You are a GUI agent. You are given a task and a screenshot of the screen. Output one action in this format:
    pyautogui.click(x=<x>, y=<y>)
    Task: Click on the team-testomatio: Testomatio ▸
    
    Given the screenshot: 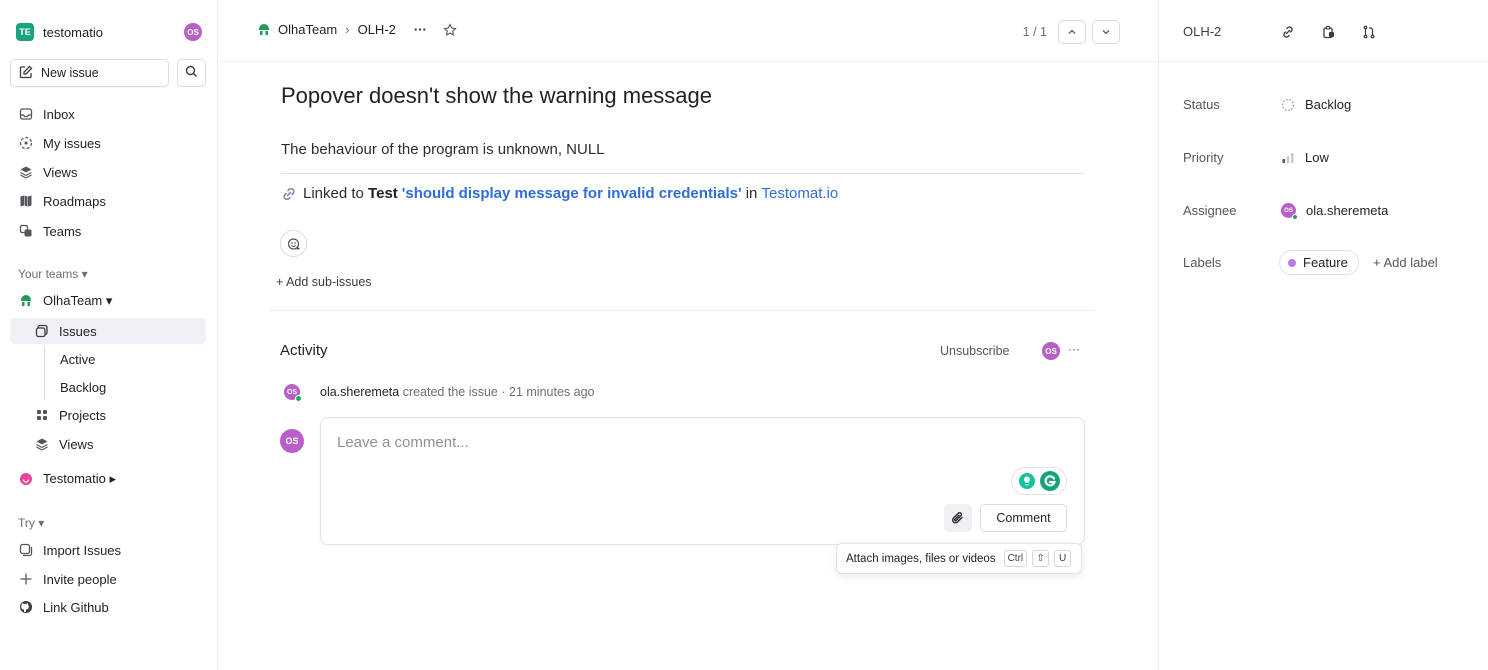 What is the action you would take?
    pyautogui.click(x=108, y=479)
    